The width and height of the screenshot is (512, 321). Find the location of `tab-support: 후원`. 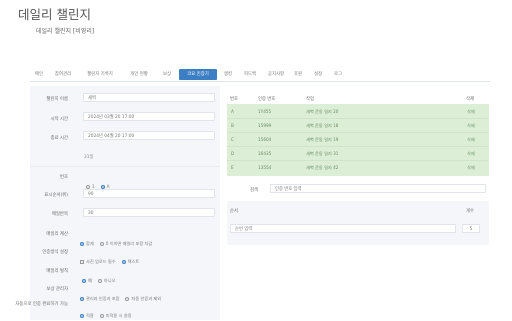

tab-support: 후원 is located at coordinates (298, 74).